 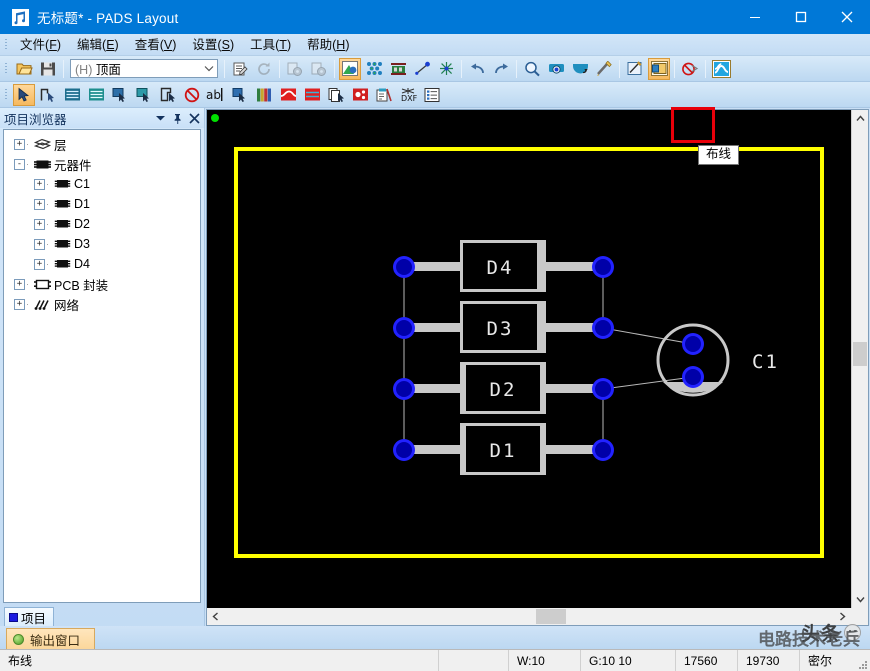 I want to click on drafting-toolbar-grip, so click(x=6, y=95).